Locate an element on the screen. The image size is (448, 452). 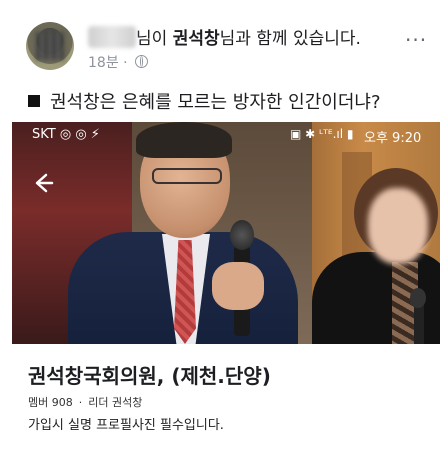
group-member-count: 멤버 908 is located at coordinates (50, 402).